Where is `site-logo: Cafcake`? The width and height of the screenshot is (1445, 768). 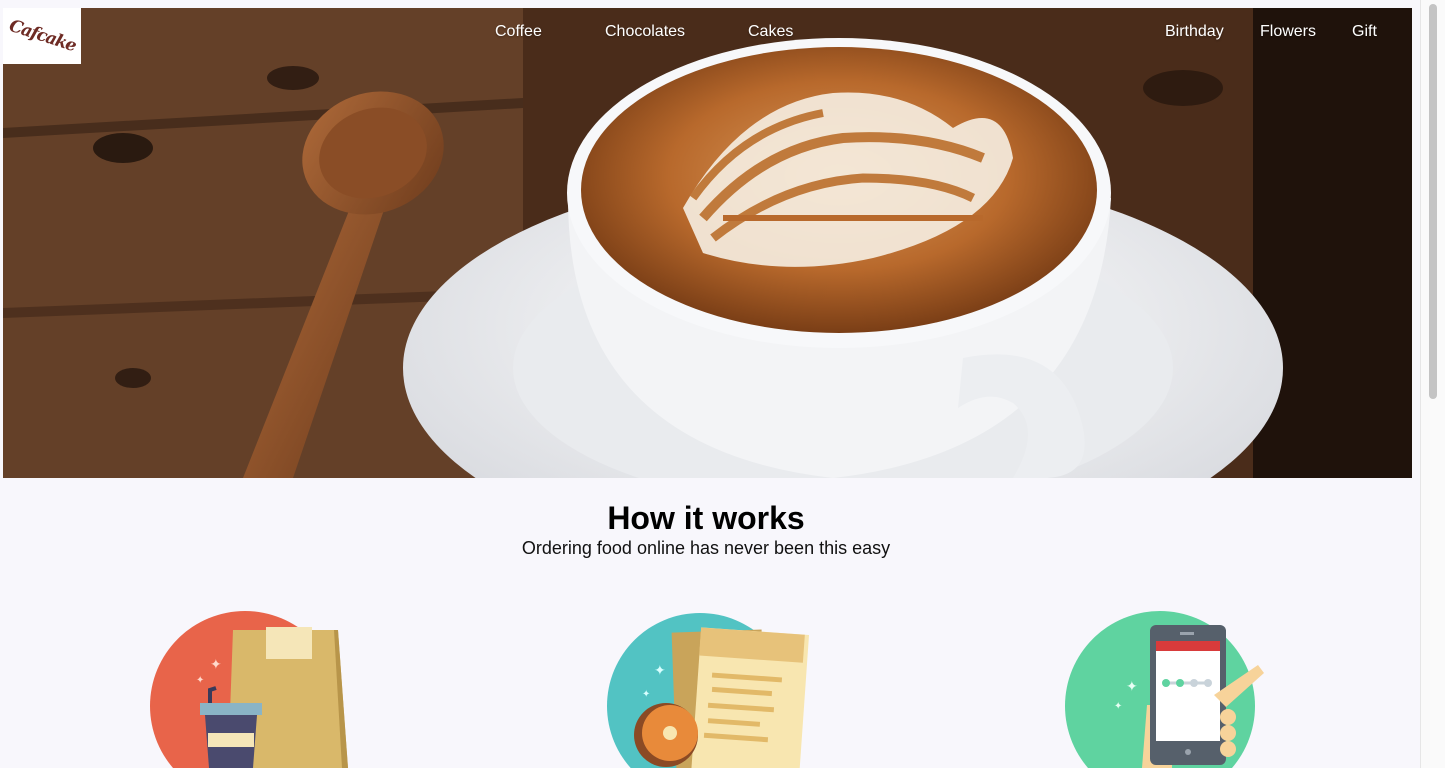 site-logo: Cafcake is located at coordinates (42, 36).